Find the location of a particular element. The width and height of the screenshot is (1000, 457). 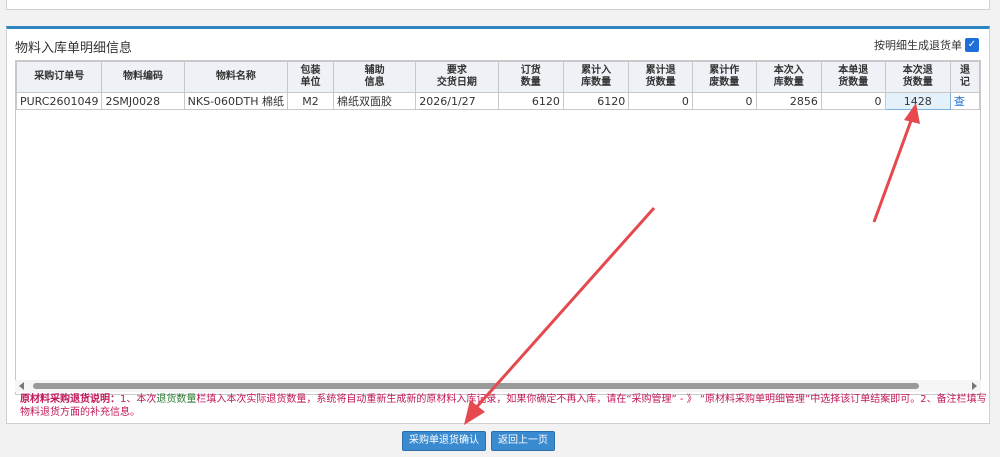

cell-order-qty: 6120 is located at coordinates (530, 101).